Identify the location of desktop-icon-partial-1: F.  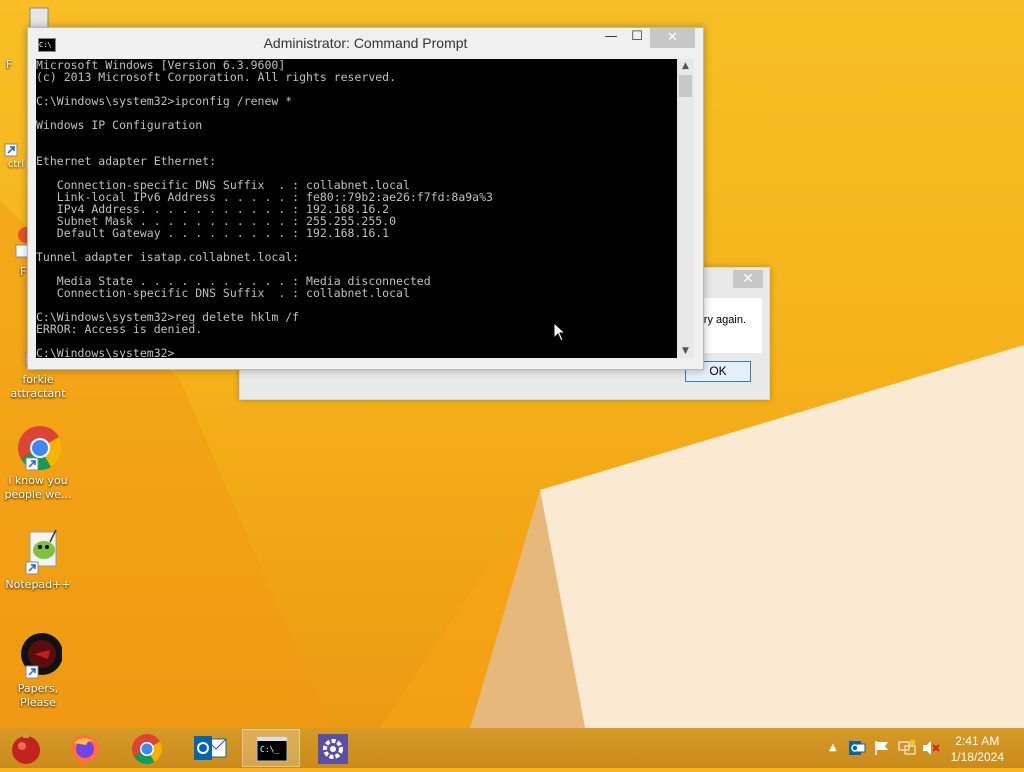
(16, 65).